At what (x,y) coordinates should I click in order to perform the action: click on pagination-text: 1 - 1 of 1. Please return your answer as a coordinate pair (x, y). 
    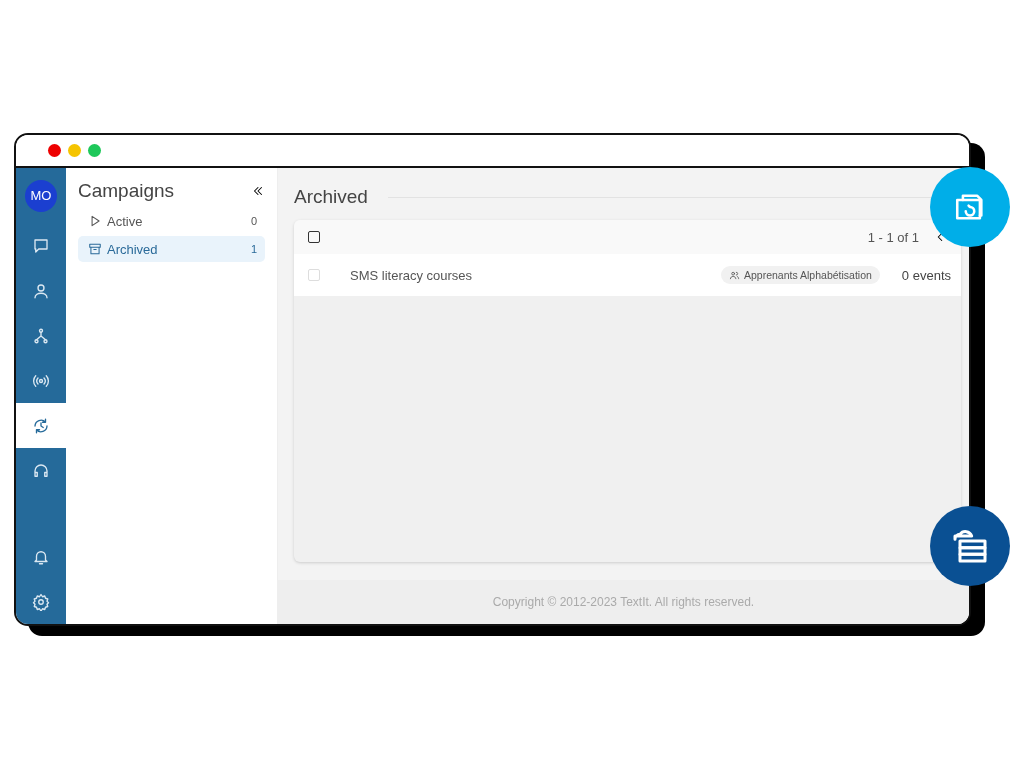
    Looking at the image, I should click on (893, 237).